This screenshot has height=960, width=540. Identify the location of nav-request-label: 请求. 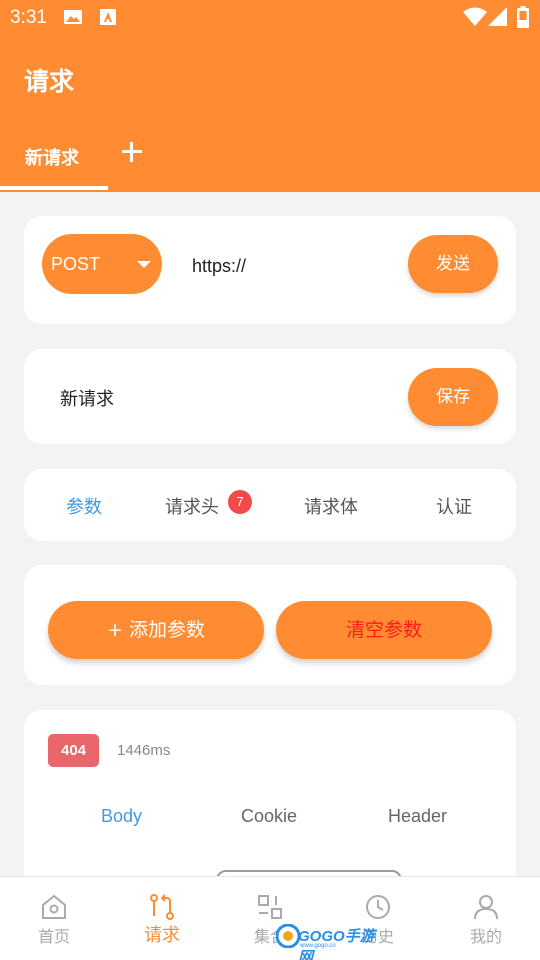
(162, 935).